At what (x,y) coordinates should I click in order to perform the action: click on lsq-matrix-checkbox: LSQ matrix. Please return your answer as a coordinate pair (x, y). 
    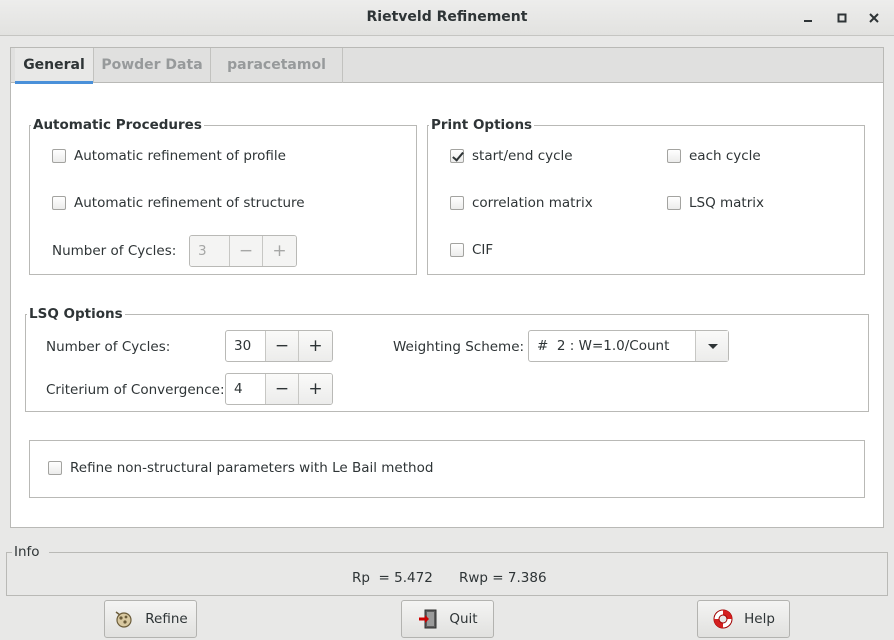
    Looking at the image, I should click on (715, 203).